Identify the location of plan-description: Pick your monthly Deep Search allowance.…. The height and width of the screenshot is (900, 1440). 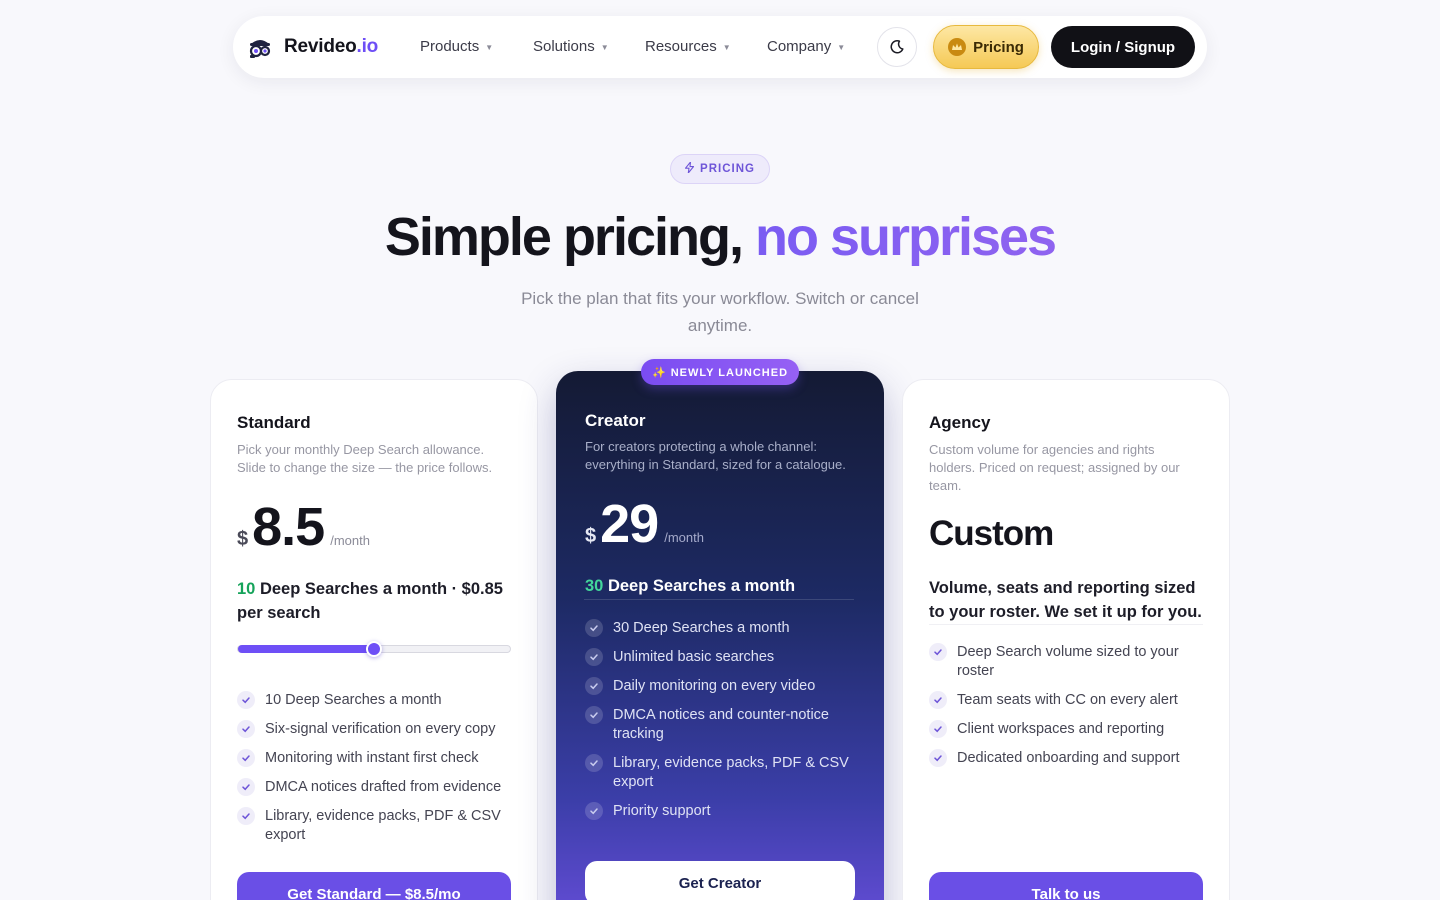
(365, 458).